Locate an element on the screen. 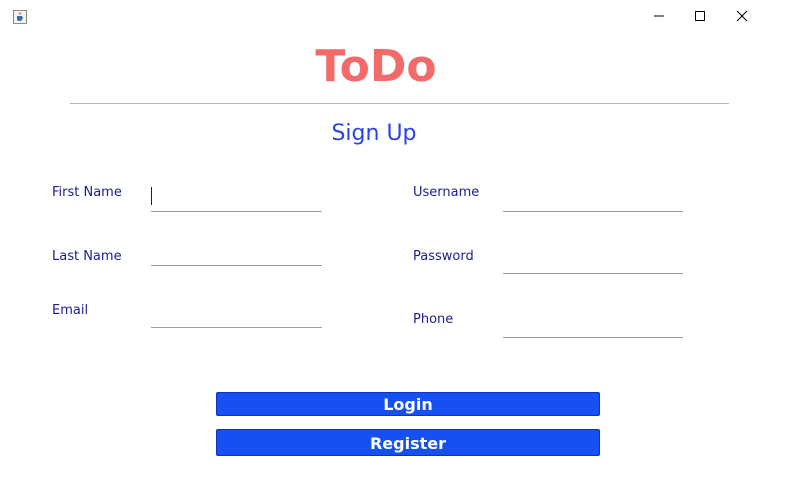 This screenshot has width=796, height=488. app-title: ToDo is located at coordinates (376, 66).